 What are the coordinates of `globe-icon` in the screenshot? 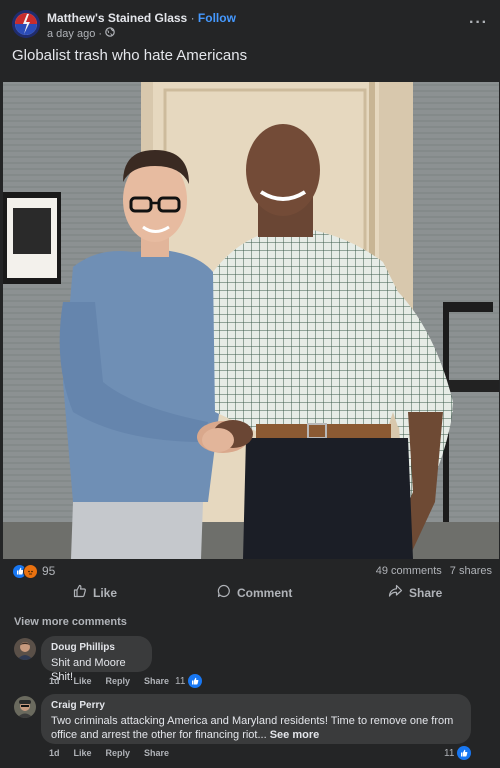 It's located at (110, 33).